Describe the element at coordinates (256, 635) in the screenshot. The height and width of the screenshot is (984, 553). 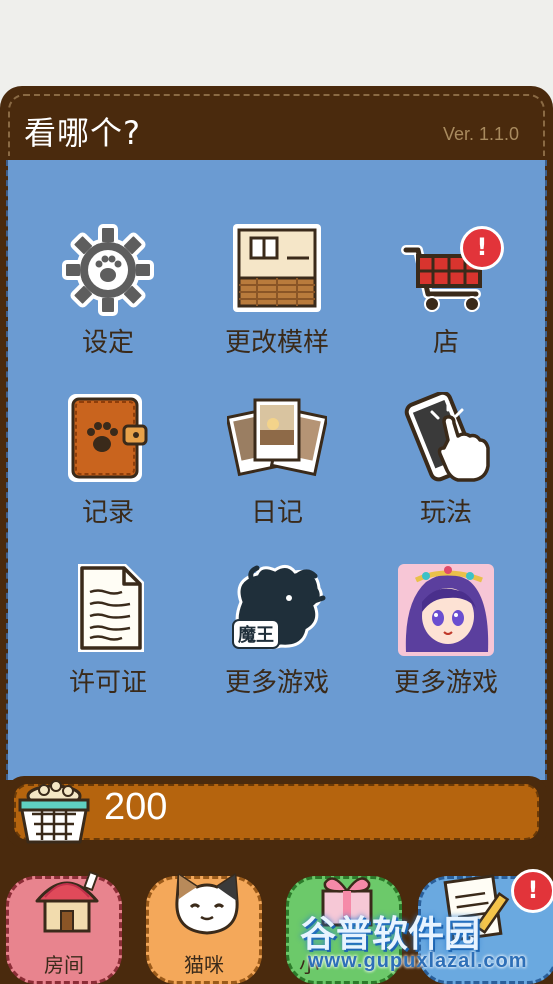
I see `maou-logo-text: 魔王` at that location.